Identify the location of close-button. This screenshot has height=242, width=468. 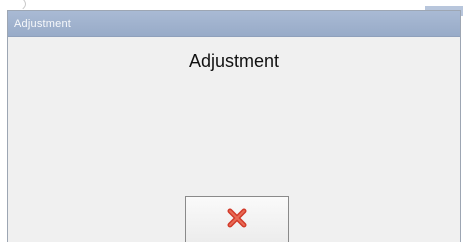
(237, 219).